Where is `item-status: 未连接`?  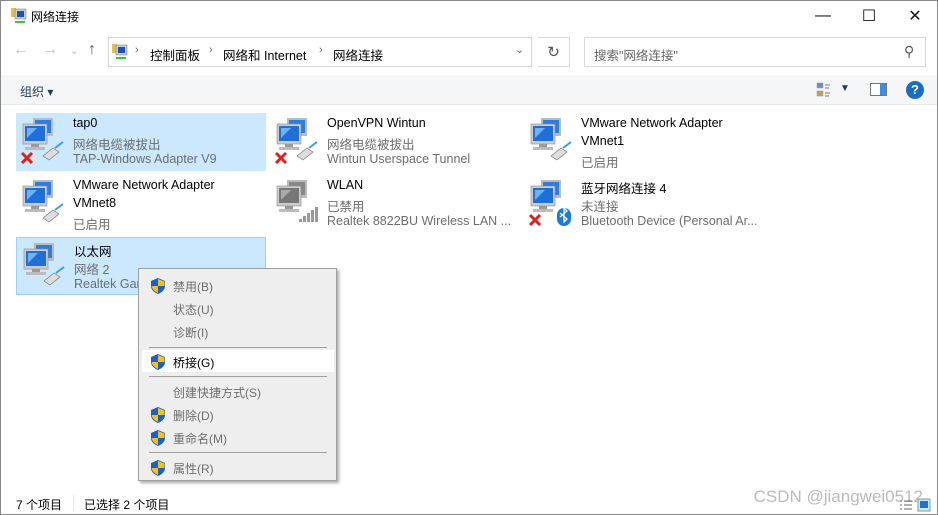
item-status: 未连接 is located at coordinates (600, 207).